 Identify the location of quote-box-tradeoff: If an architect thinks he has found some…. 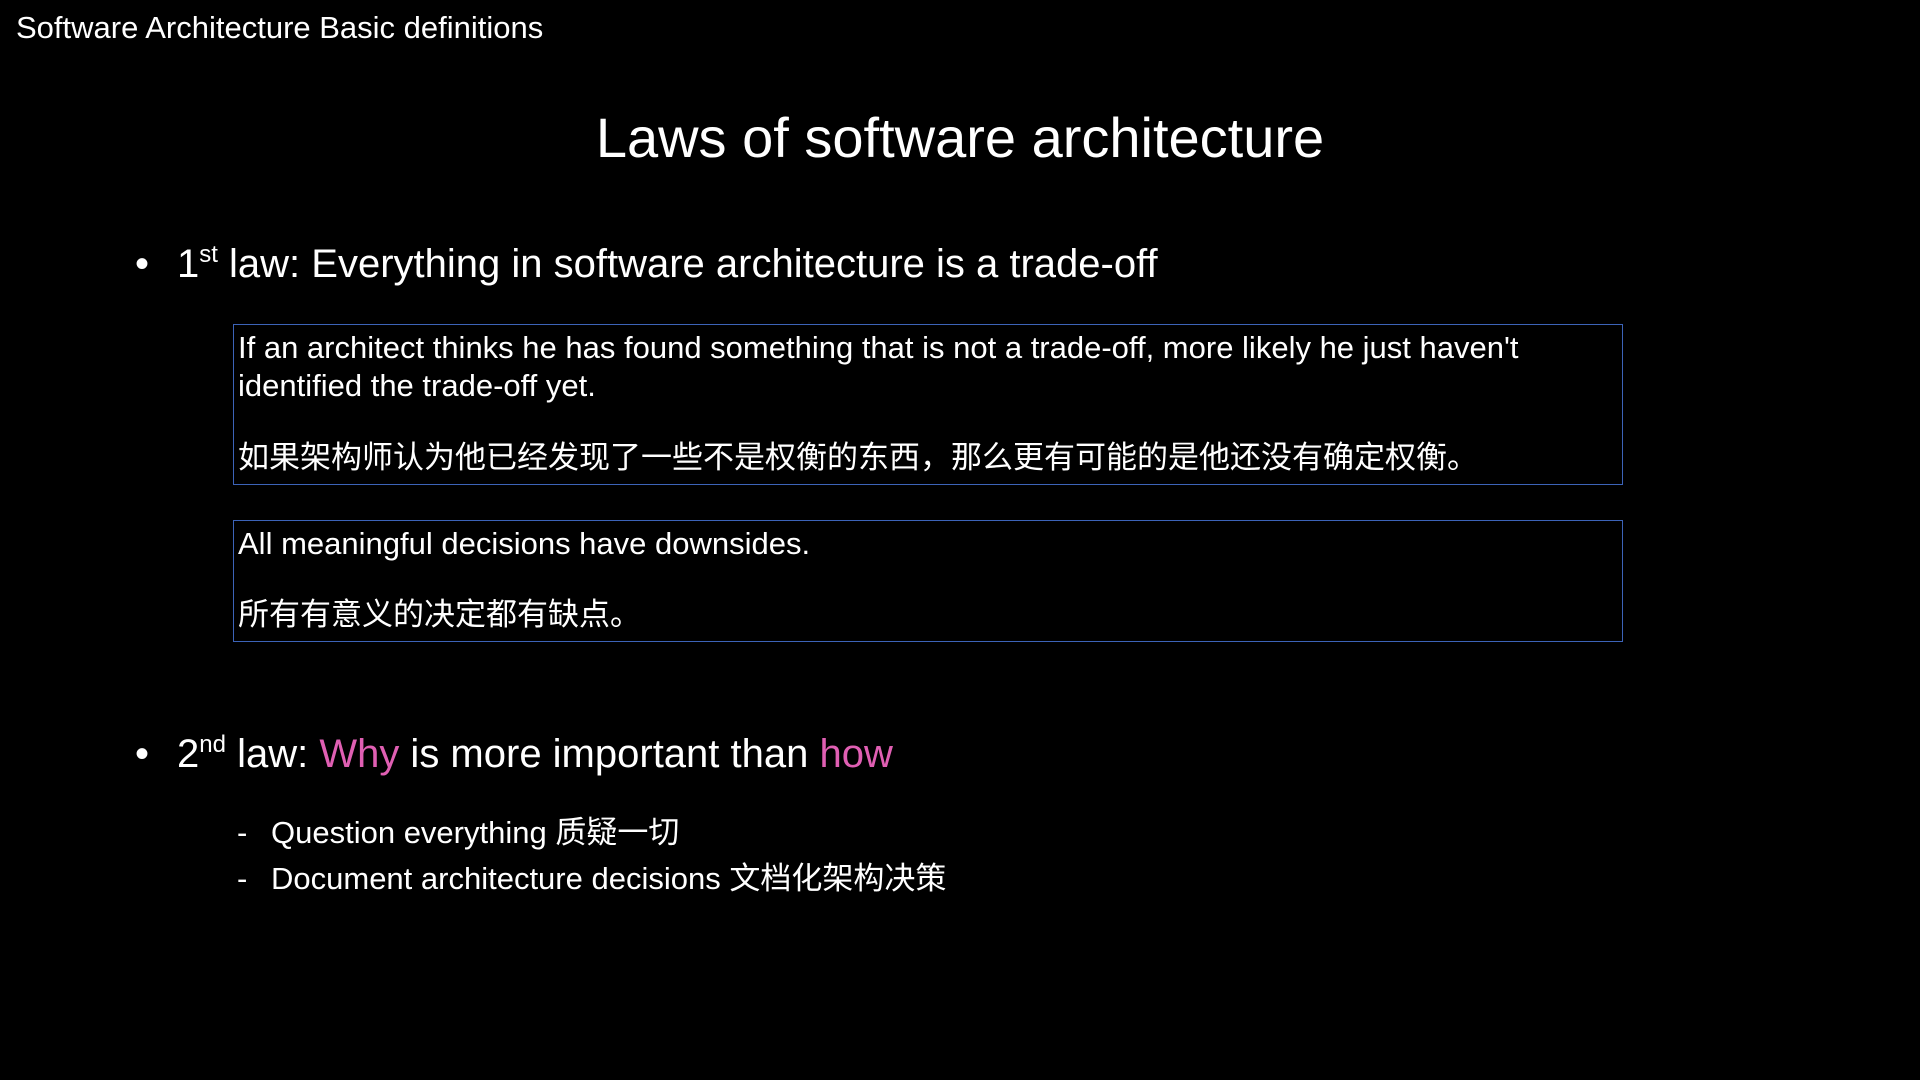
(928, 404).